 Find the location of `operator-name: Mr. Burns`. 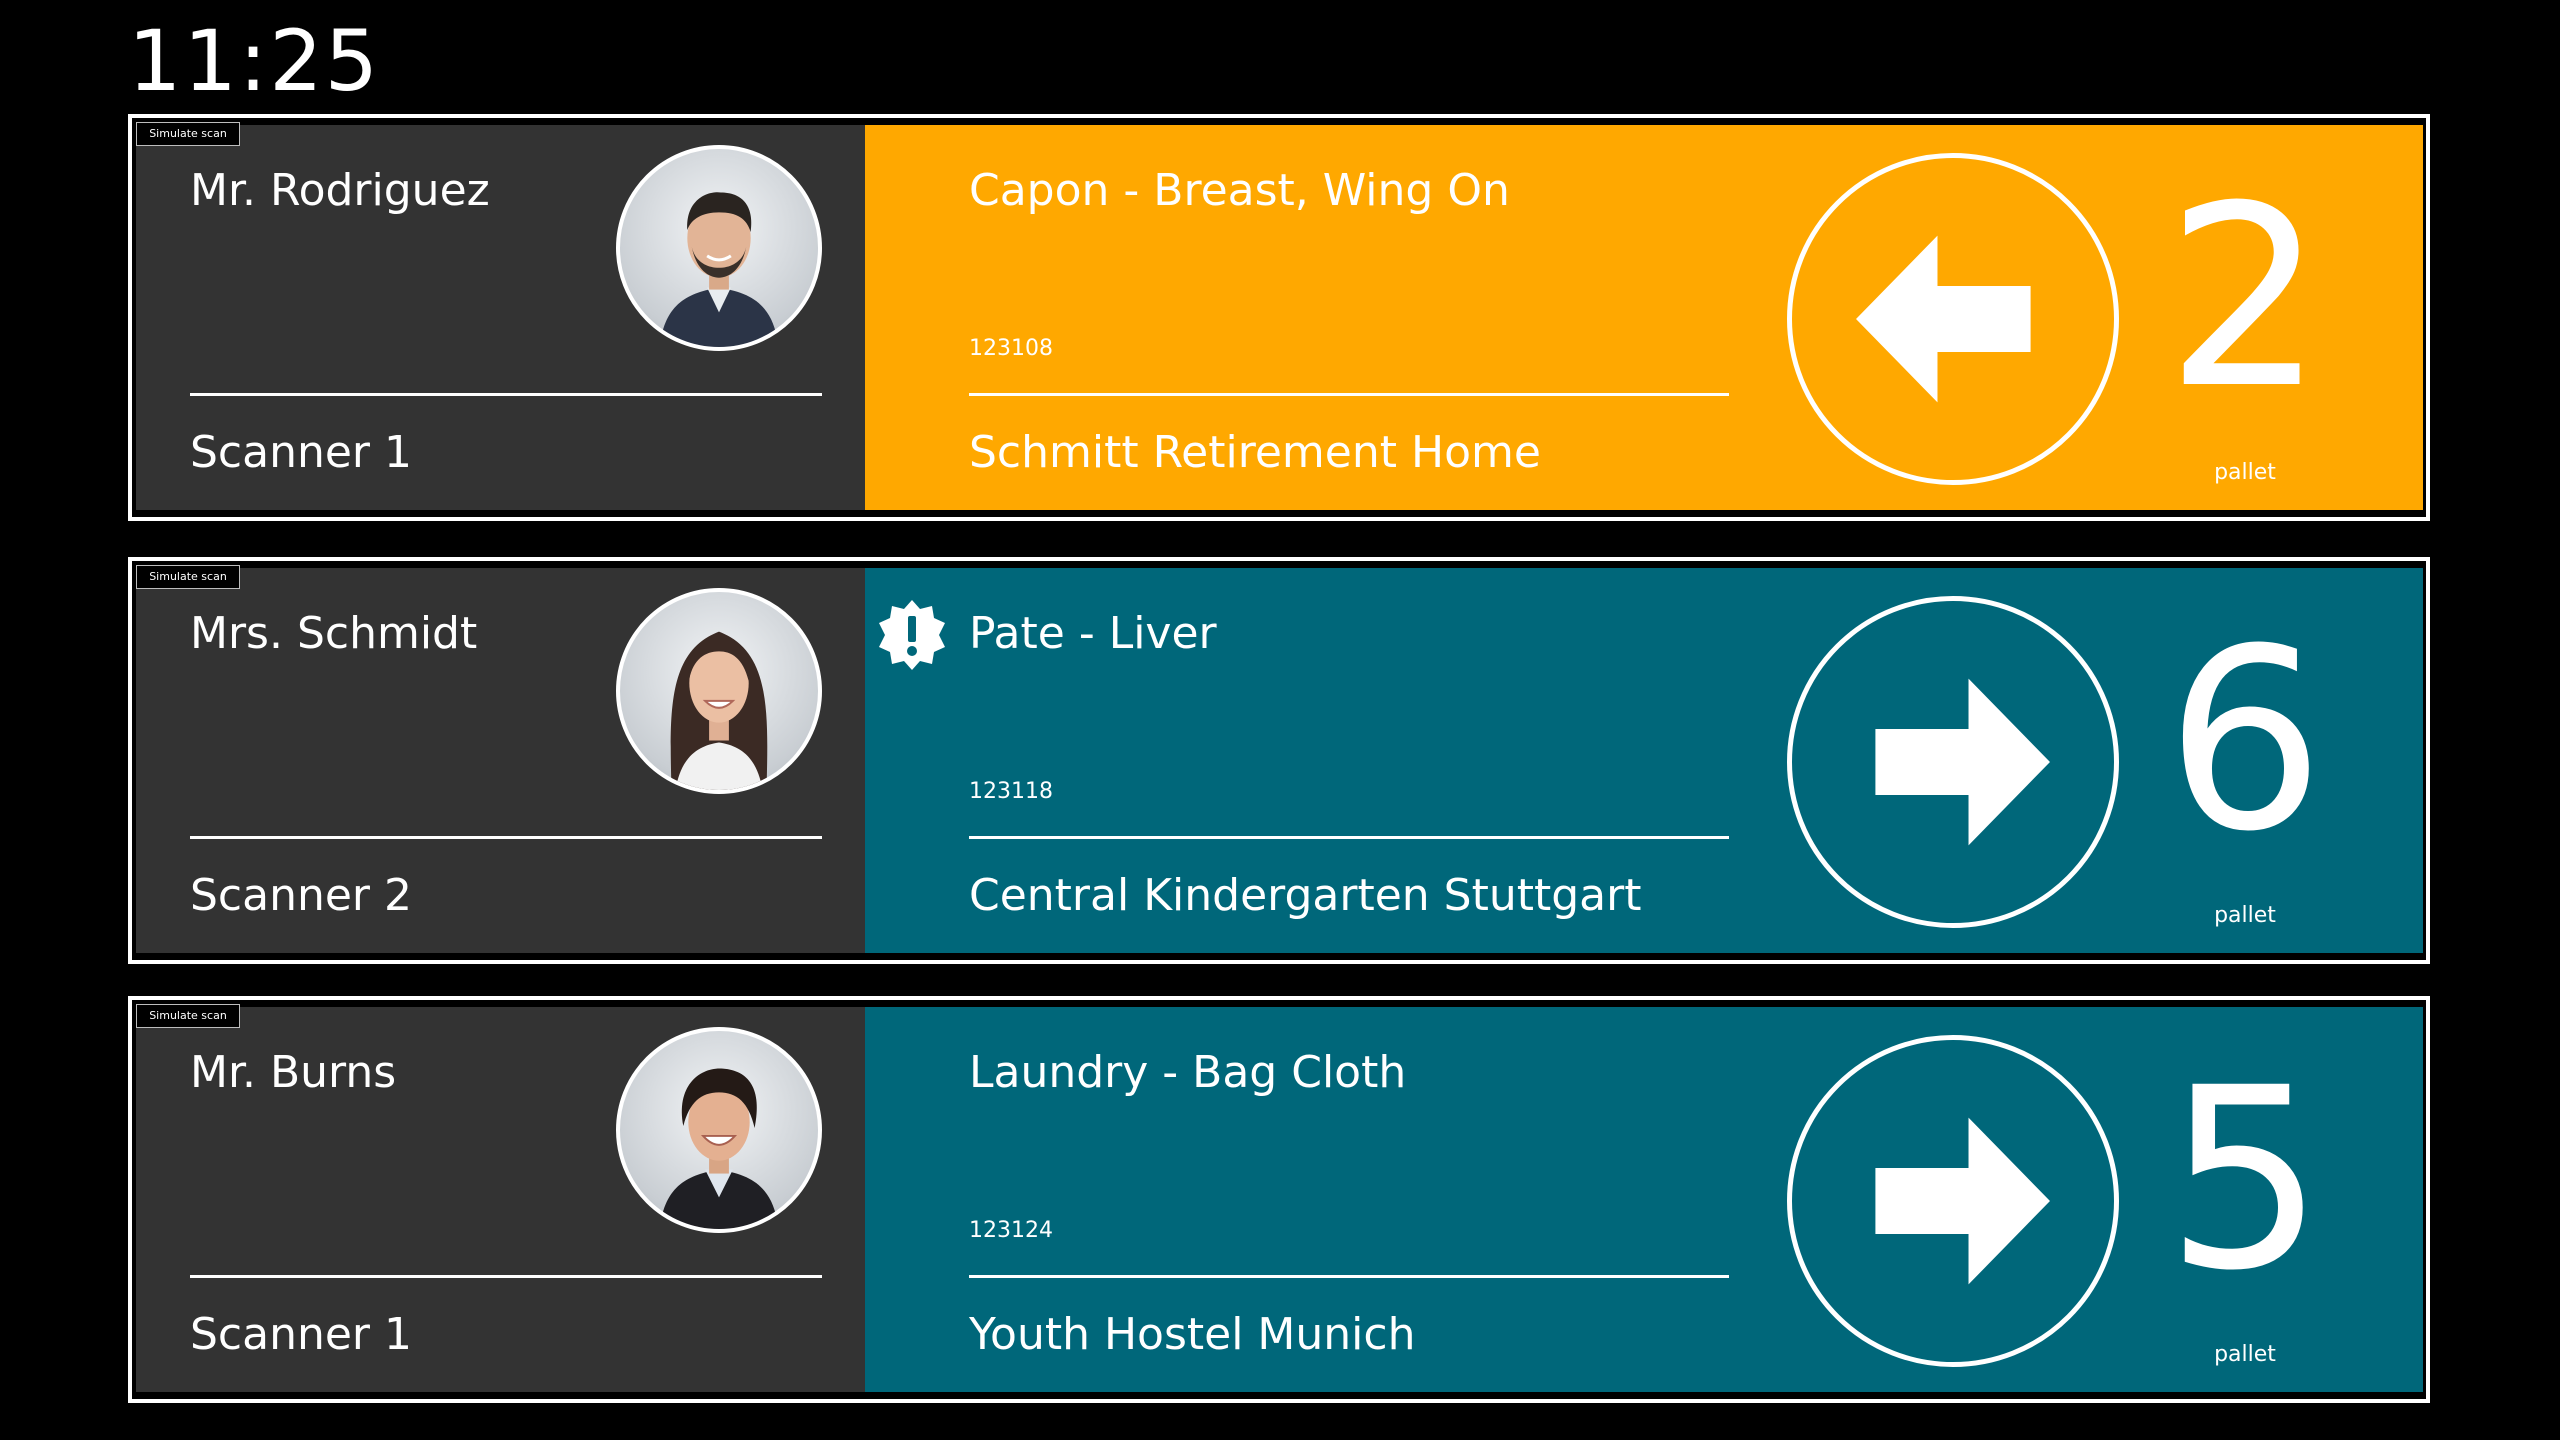

operator-name: Mr. Burns is located at coordinates (293, 1072).